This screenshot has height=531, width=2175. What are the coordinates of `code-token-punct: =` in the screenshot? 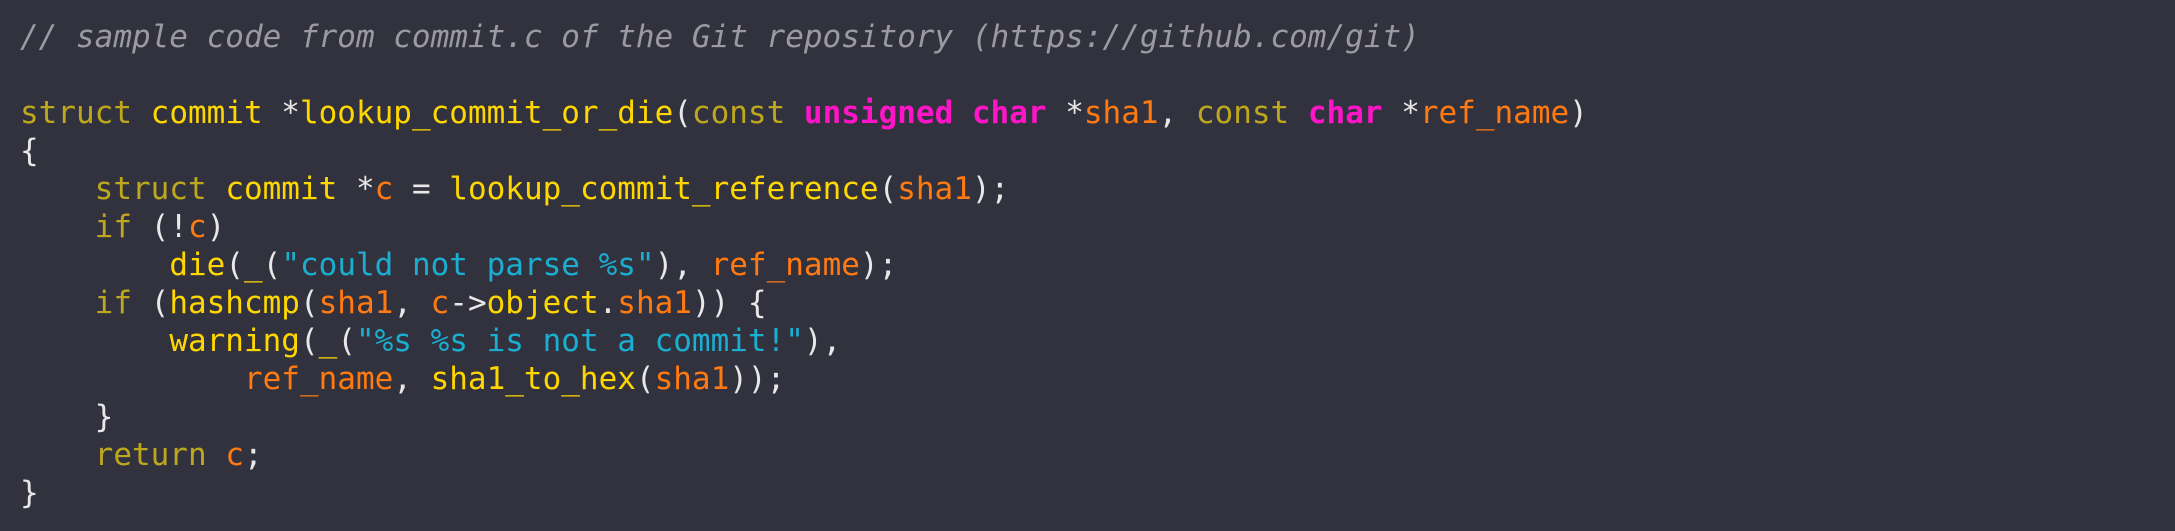 It's located at (421, 189).